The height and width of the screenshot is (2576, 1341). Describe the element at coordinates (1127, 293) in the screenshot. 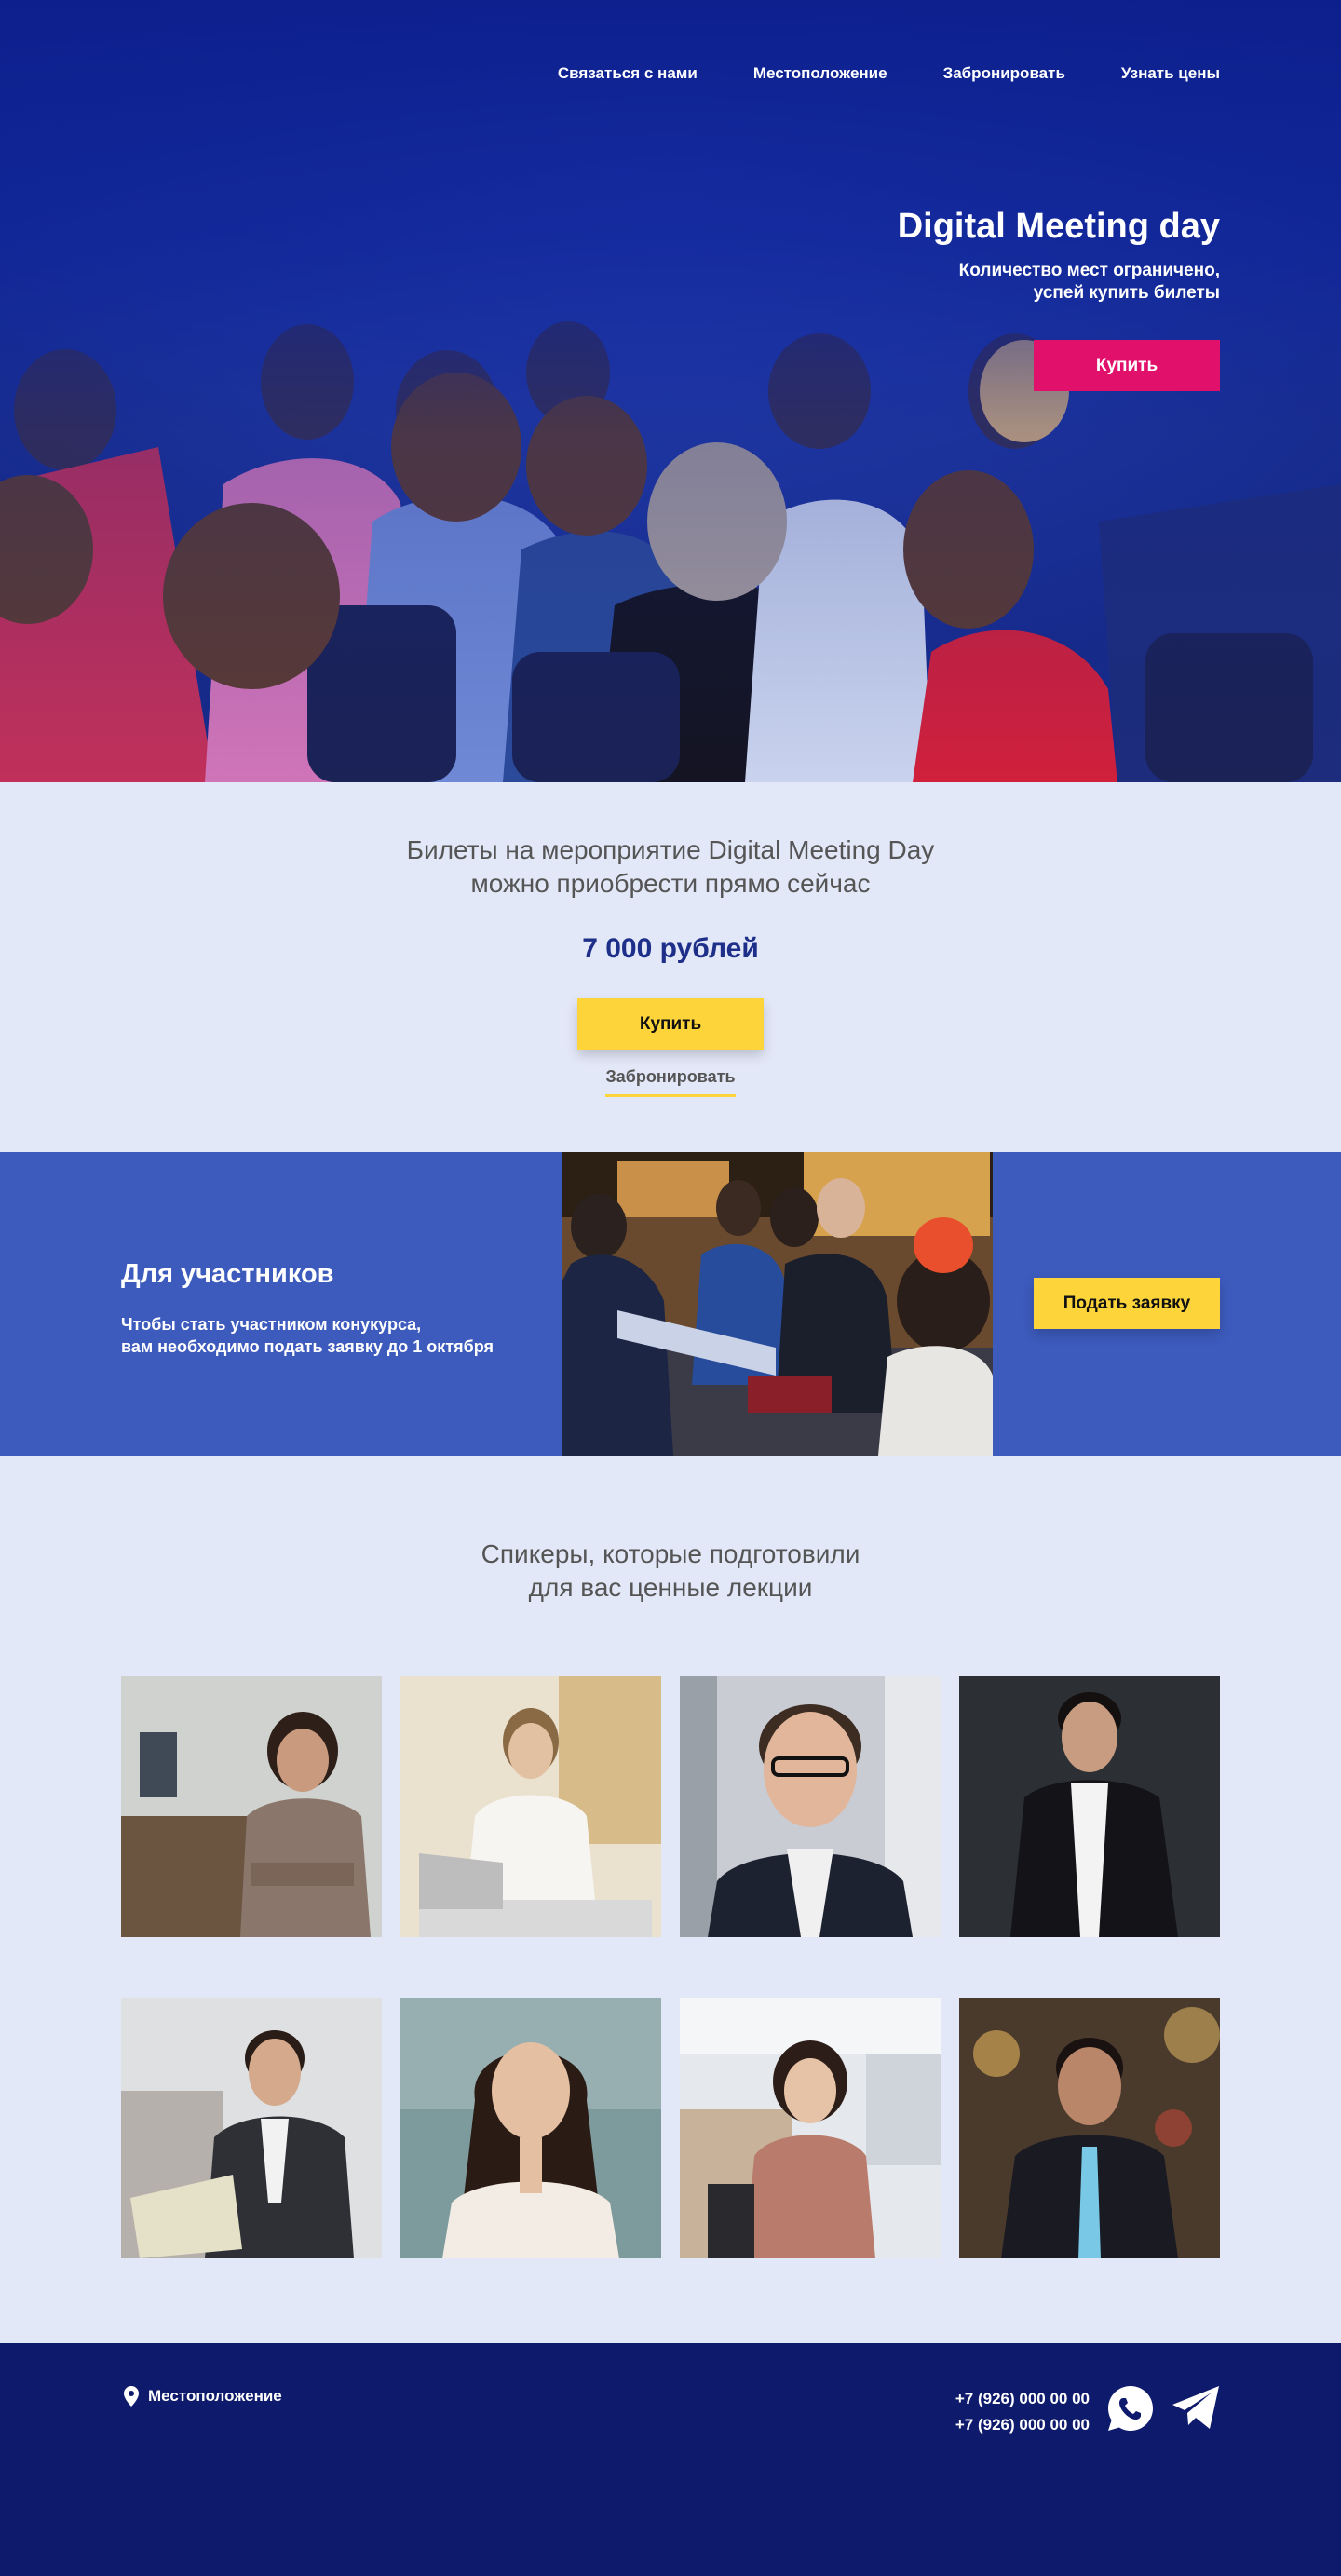

I see `hero-subtitle-line2: успей купить билеты` at that location.